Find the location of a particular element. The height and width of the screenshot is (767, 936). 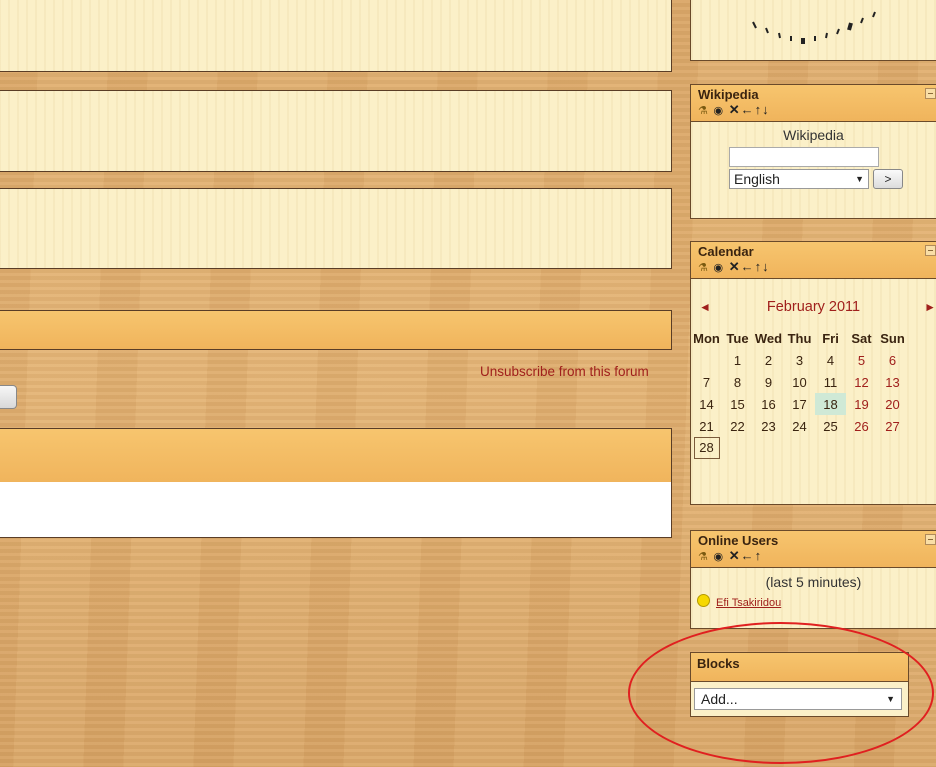

online-user-name: Efi Tsakiridou is located at coordinates (748, 603).